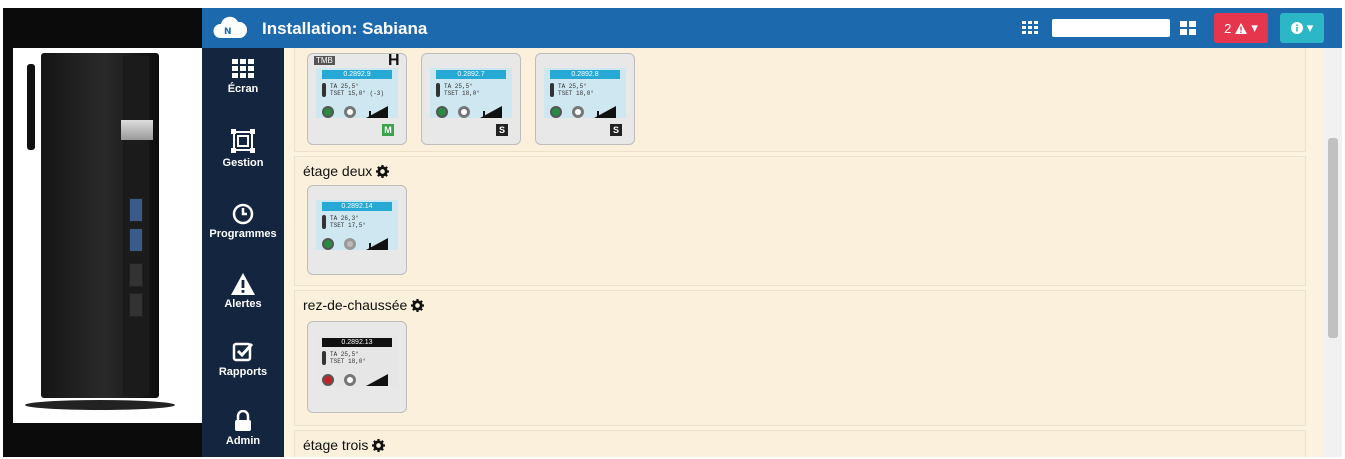 This screenshot has width=1345, height=459. Describe the element at coordinates (1333, 238) in the screenshot. I see `scrollbar-thumb` at that location.